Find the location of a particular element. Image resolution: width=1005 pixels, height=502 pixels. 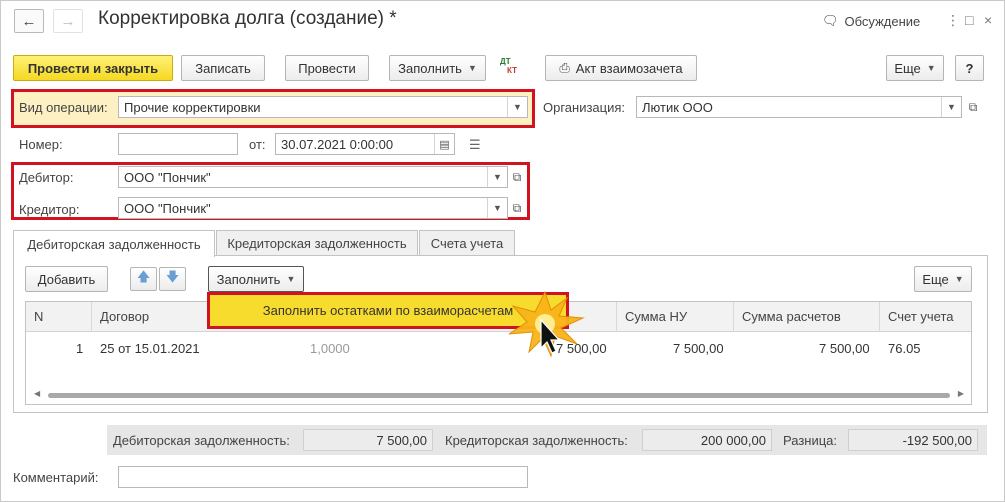

open-debtor-icon: ⧉ is located at coordinates (517, 177).